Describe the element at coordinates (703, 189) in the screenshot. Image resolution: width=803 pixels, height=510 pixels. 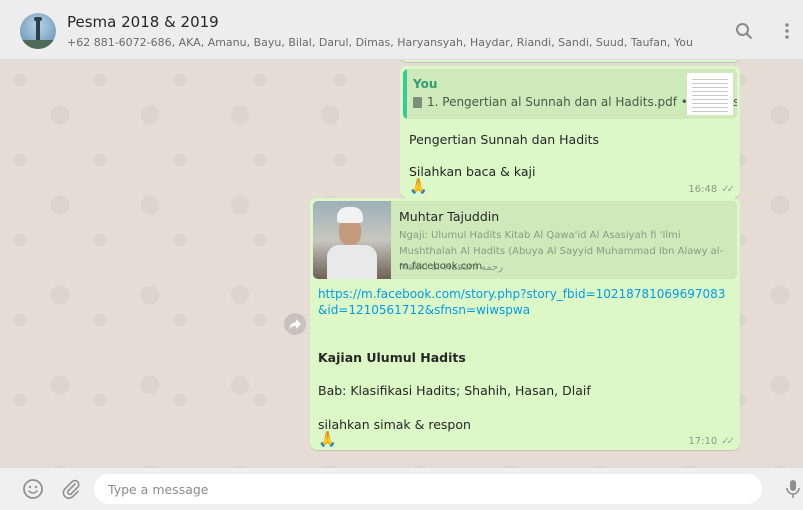
I see `message-time-text: 16:48` at that location.